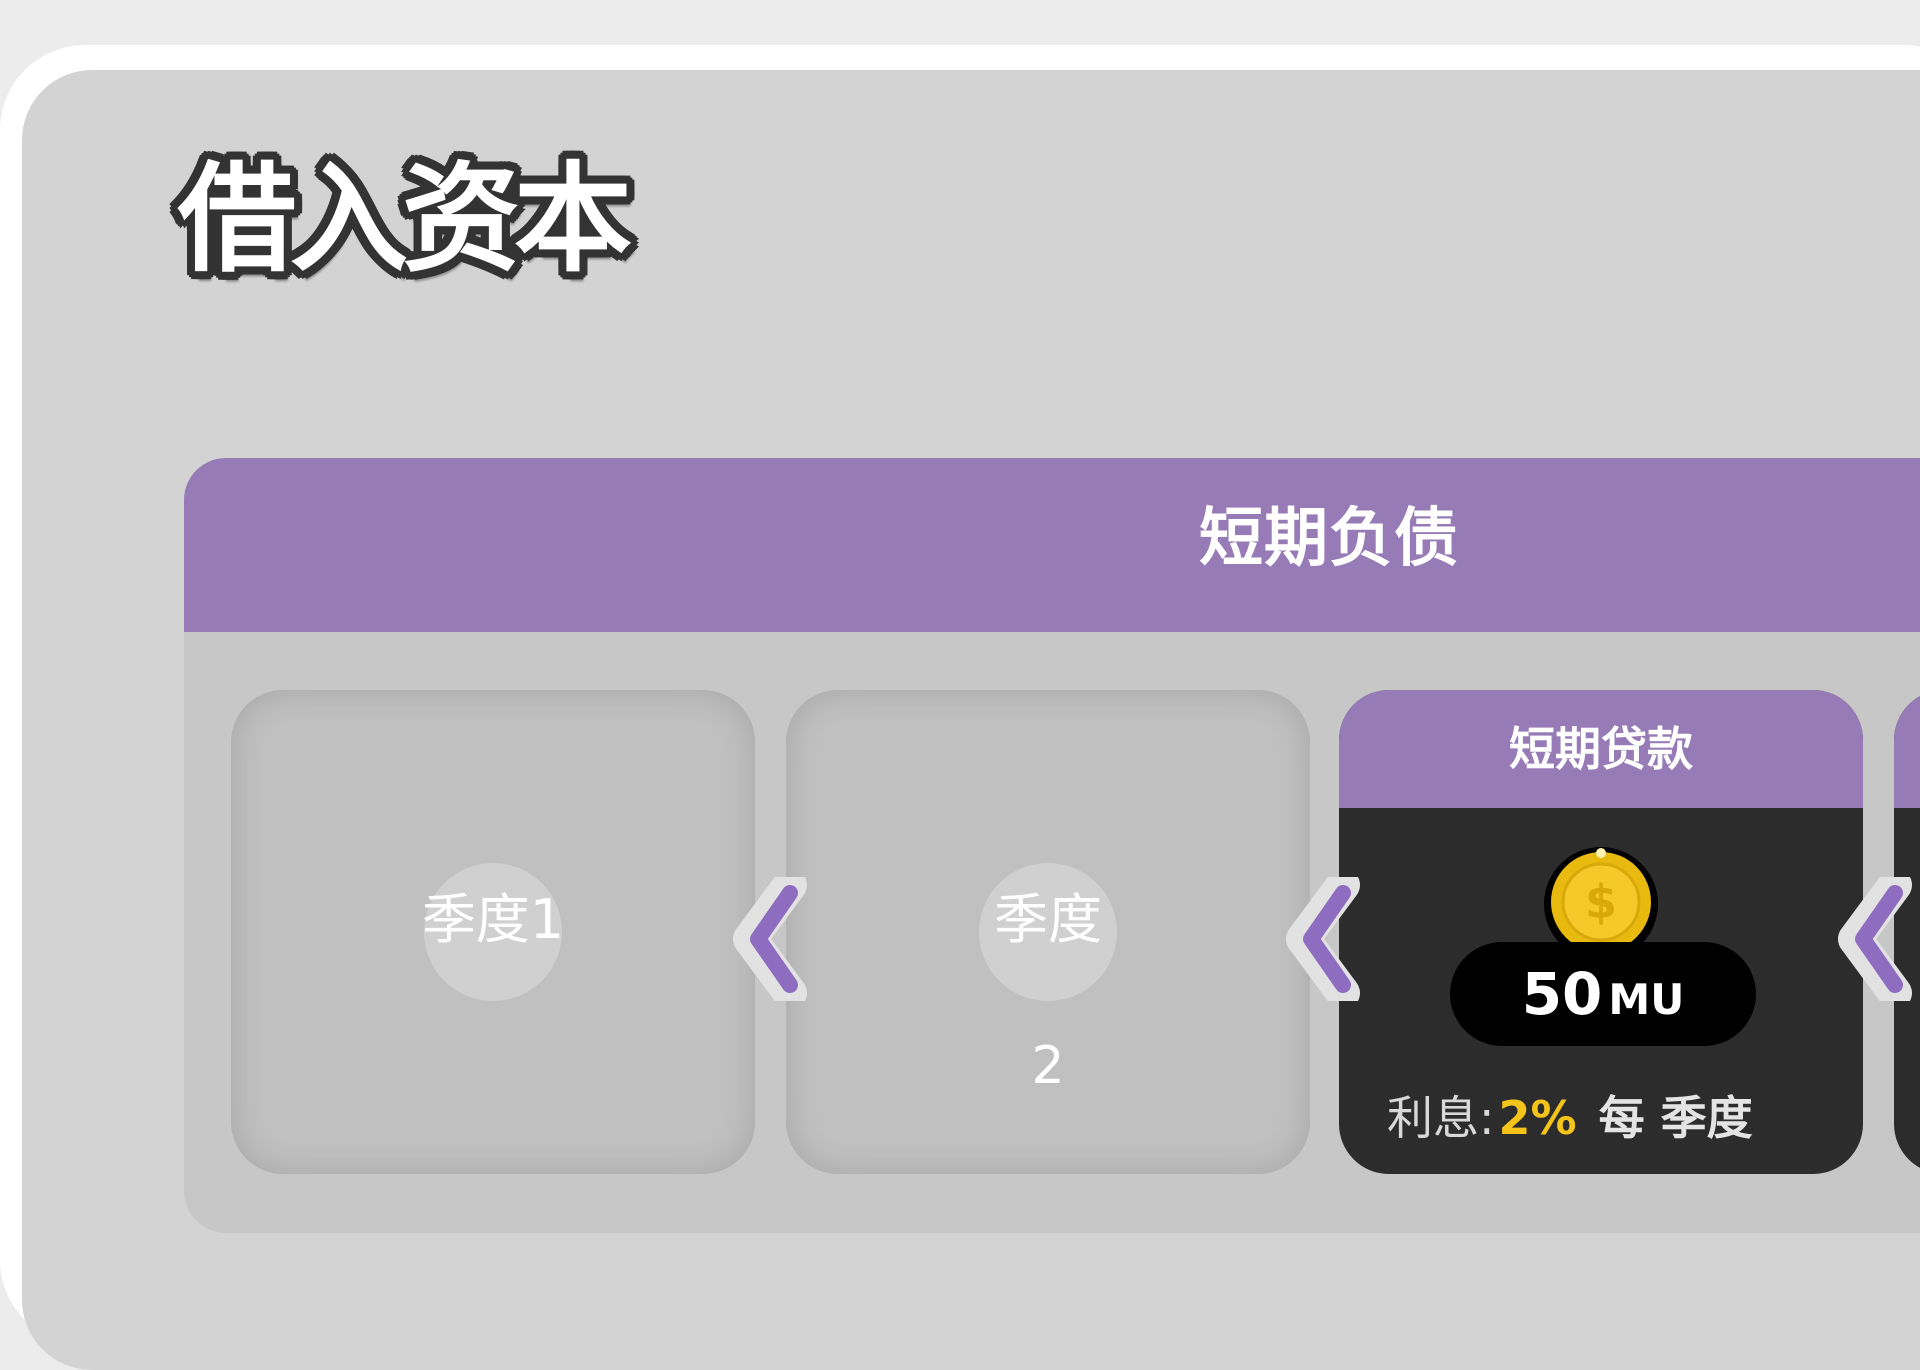 The height and width of the screenshot is (1370, 1920). I want to click on loan-card-header: 短期贷款, so click(1601, 749).